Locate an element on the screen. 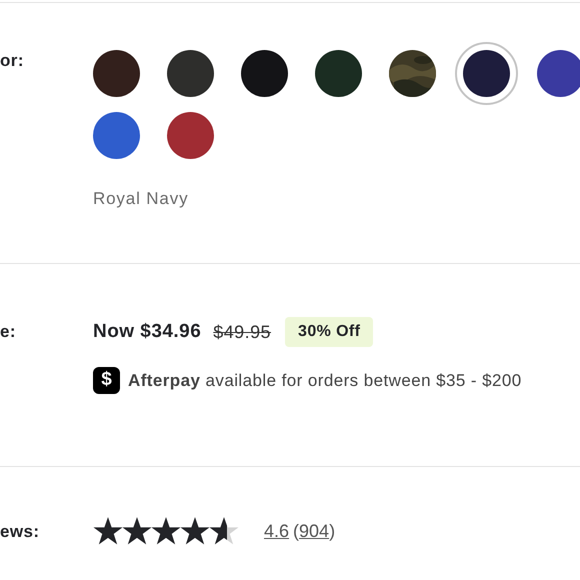 The width and height of the screenshot is (580, 580). review-count: (904) is located at coordinates (314, 531).